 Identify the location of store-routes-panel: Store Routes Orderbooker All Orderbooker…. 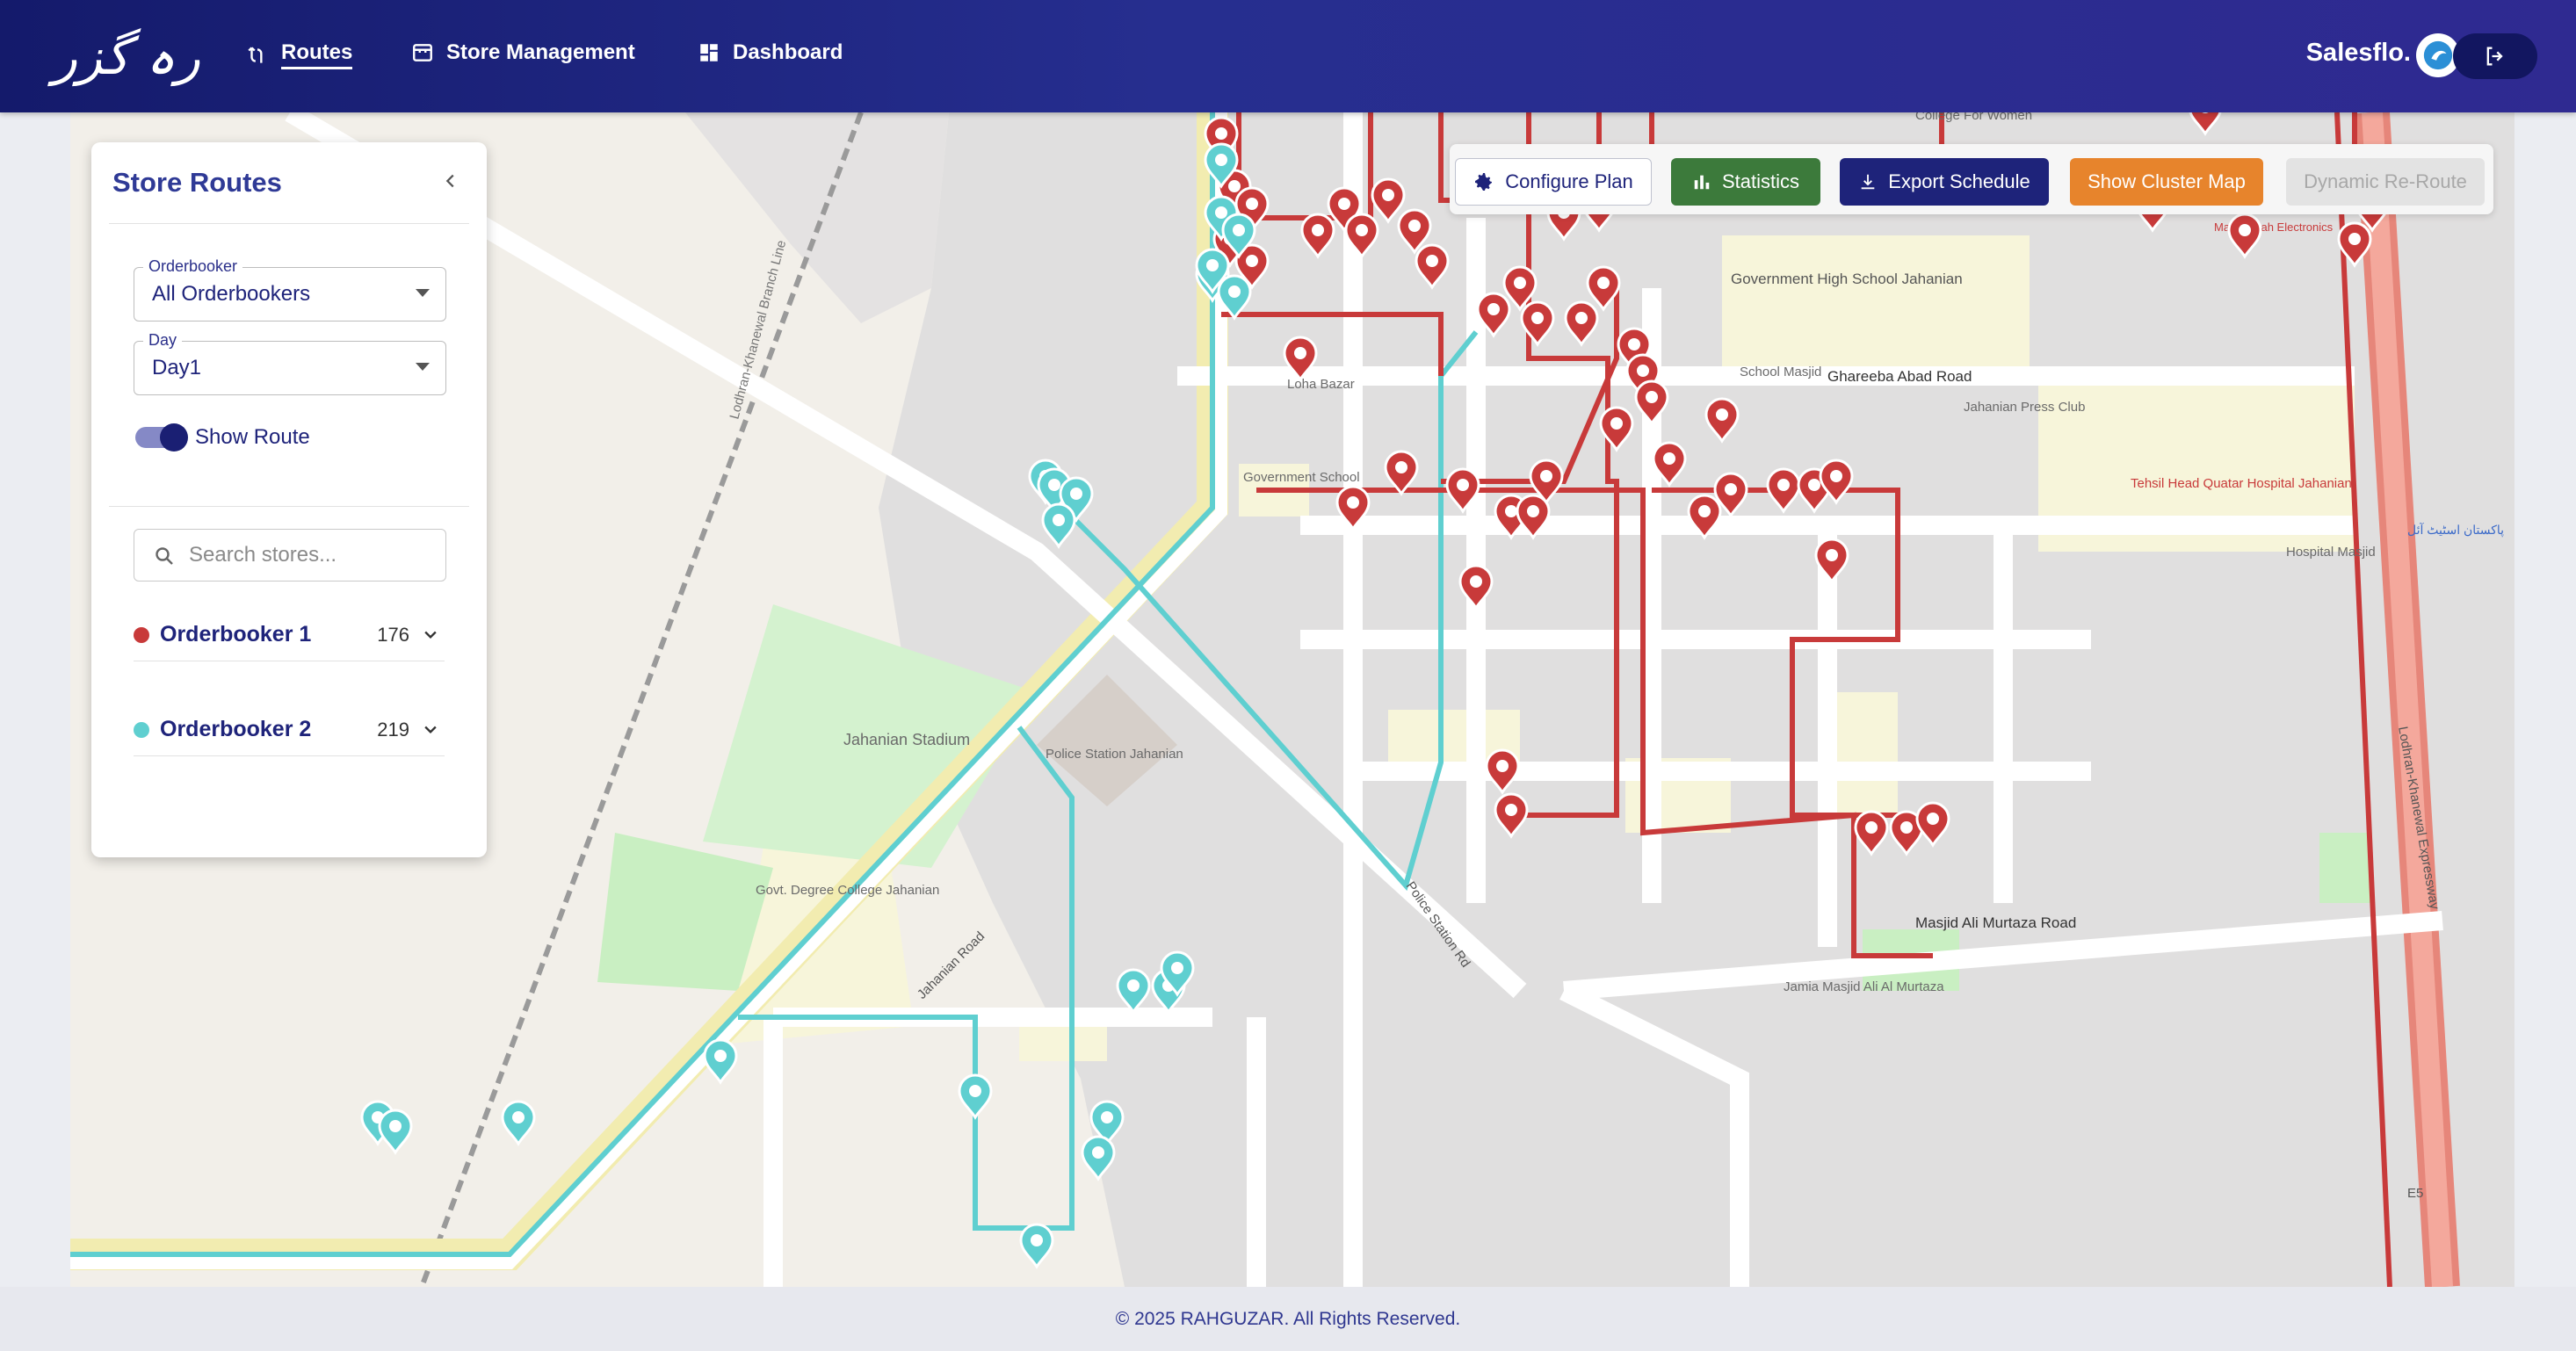
(289, 499).